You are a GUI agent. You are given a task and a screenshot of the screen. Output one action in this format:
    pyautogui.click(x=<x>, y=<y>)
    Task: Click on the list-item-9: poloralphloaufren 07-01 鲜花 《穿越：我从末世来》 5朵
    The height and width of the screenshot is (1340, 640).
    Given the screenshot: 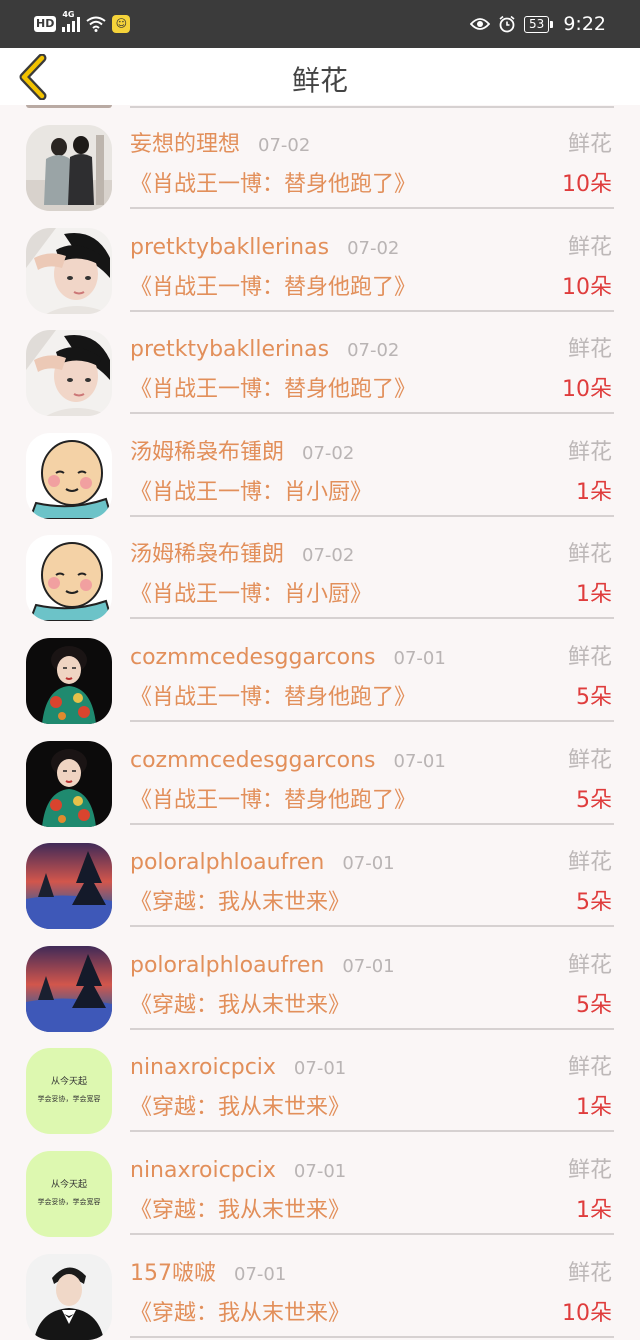 What is the action you would take?
    pyautogui.click(x=320, y=980)
    